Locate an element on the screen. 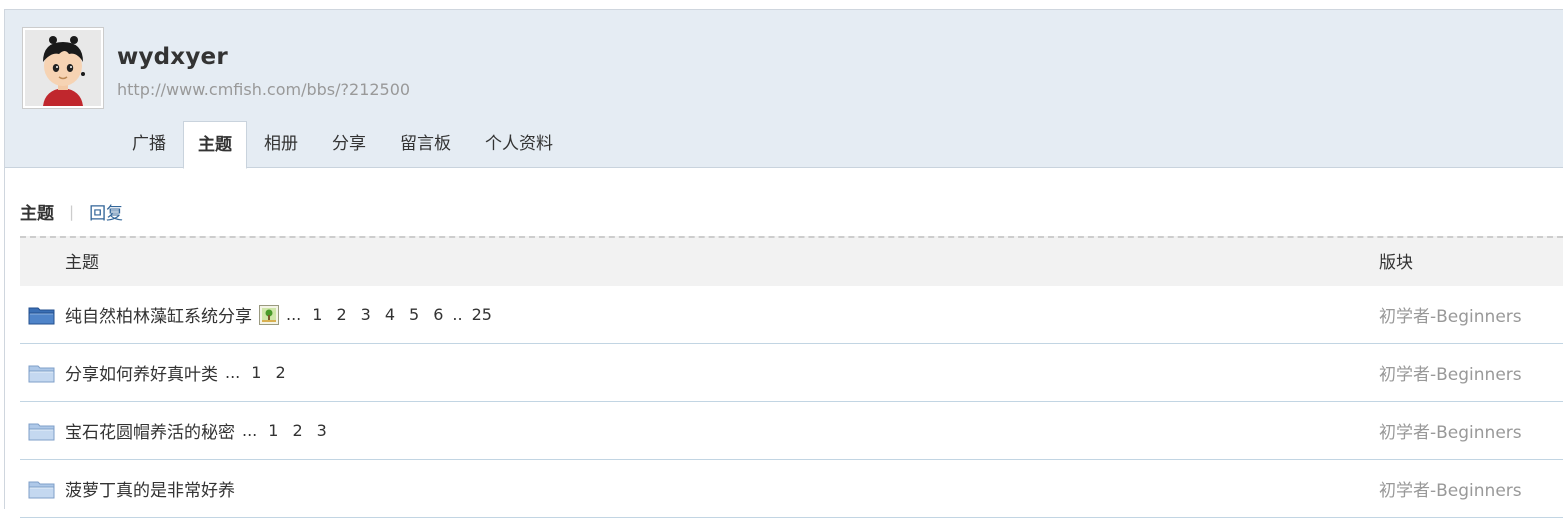  column-header-topic: 主题 is located at coordinates (82, 263).